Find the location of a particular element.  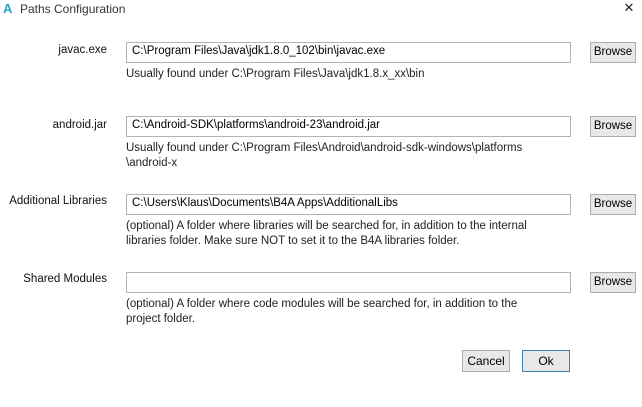

cancel-button: Cancel is located at coordinates (486, 361).